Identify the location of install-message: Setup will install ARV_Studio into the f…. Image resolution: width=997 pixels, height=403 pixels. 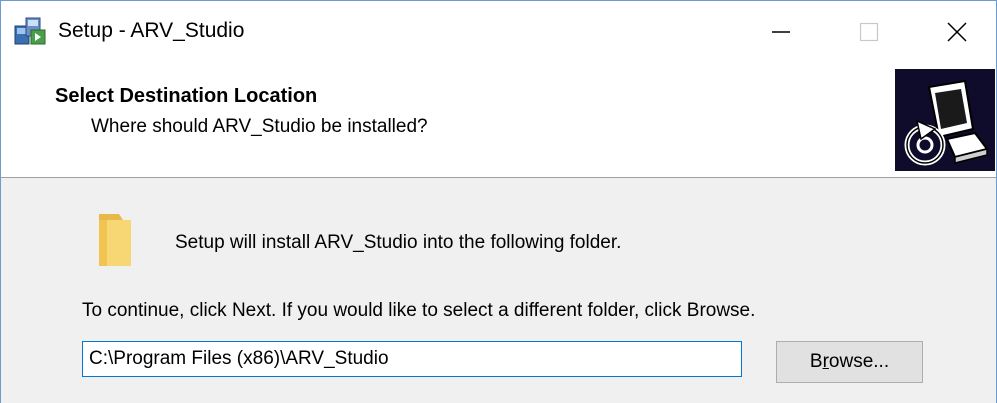
(398, 242).